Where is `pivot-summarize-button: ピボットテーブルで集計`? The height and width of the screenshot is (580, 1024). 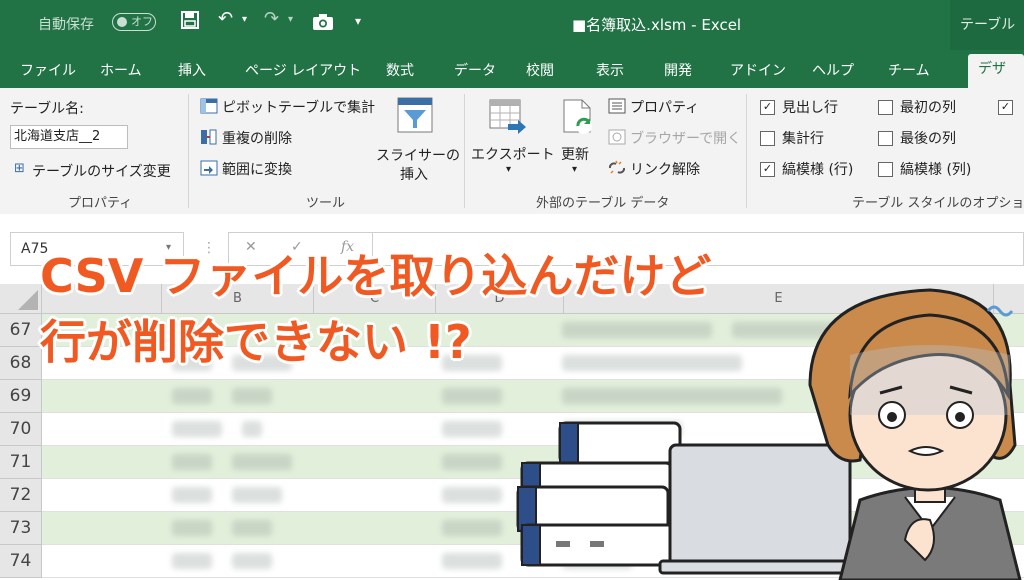 pivot-summarize-button: ピボットテーブルで集計 is located at coordinates (298, 107).